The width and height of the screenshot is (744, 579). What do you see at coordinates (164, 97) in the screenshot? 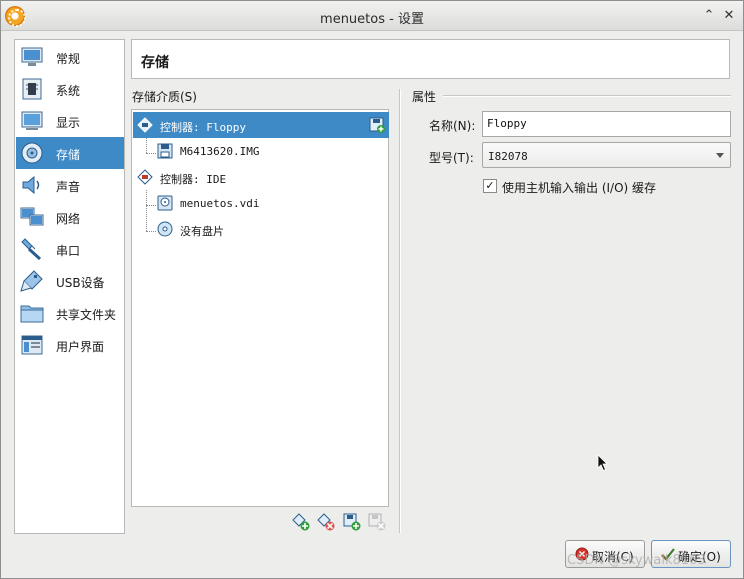
I see `storage-media-label: 存储介质(S)` at bounding box center [164, 97].